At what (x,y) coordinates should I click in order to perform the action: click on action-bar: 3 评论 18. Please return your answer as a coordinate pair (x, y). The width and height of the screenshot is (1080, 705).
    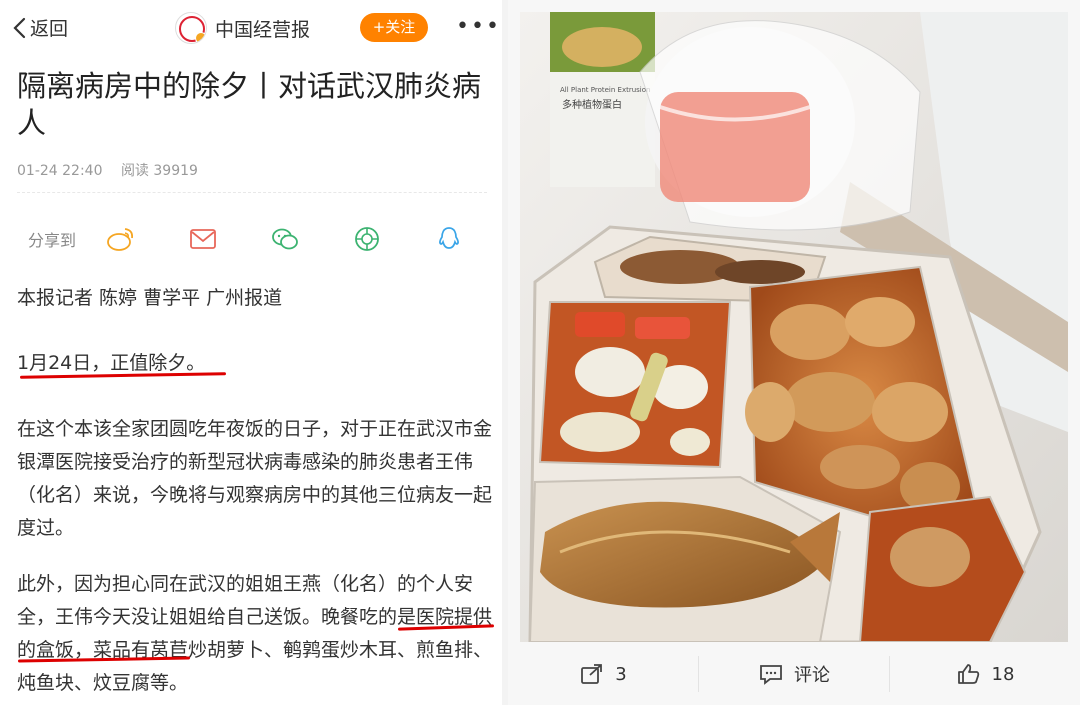
    Looking at the image, I should click on (794, 674).